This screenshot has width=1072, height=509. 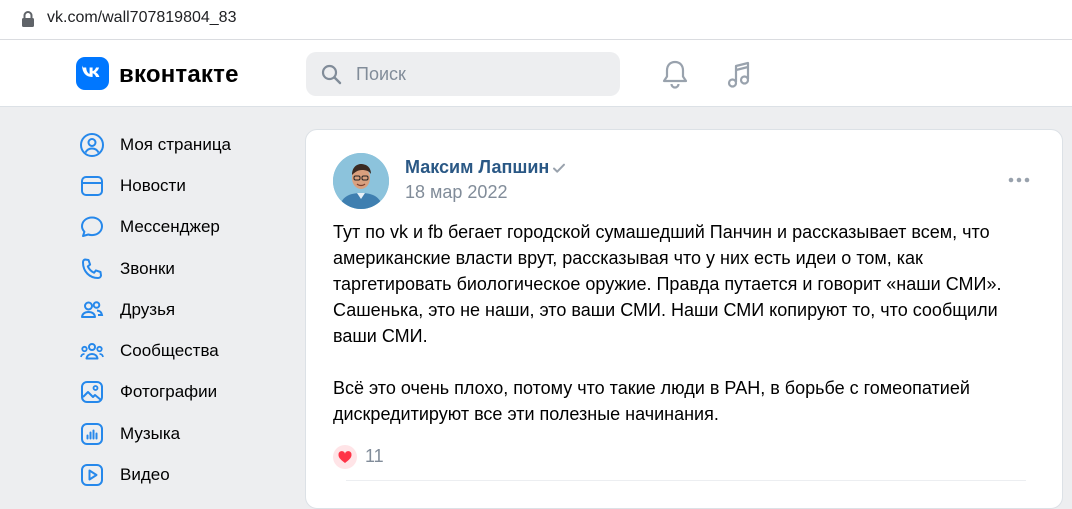 I want to click on sidebar-item-label: Музыка, so click(x=150, y=433).